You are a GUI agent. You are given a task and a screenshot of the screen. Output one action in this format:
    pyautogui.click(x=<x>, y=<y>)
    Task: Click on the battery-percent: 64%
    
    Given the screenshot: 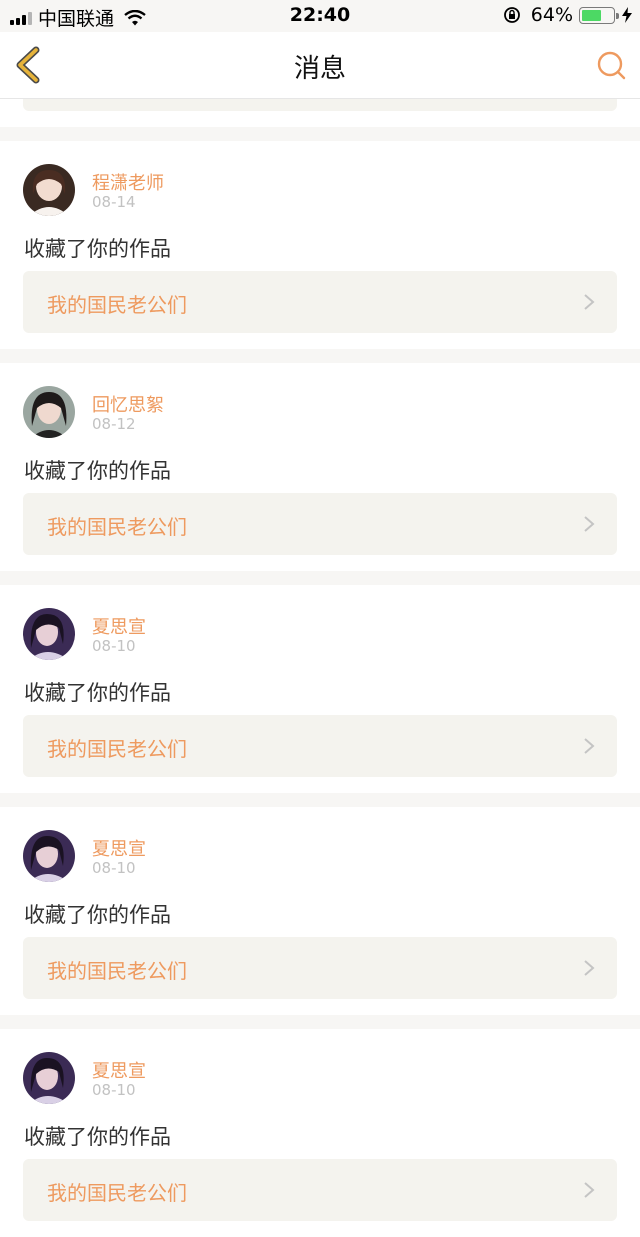 What is the action you would take?
    pyautogui.click(x=551, y=15)
    